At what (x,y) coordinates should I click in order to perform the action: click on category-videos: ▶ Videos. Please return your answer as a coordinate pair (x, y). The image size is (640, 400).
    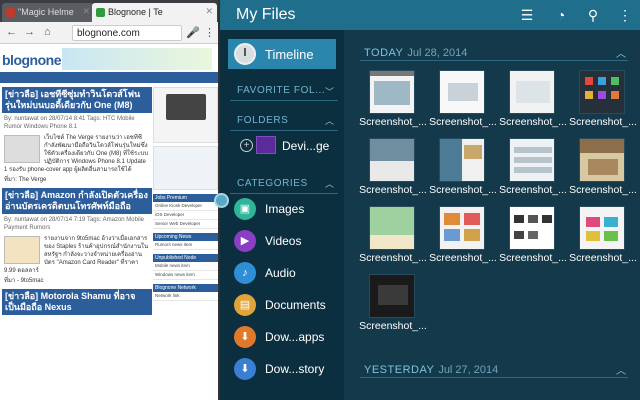
    Looking at the image, I should click on (288, 241).